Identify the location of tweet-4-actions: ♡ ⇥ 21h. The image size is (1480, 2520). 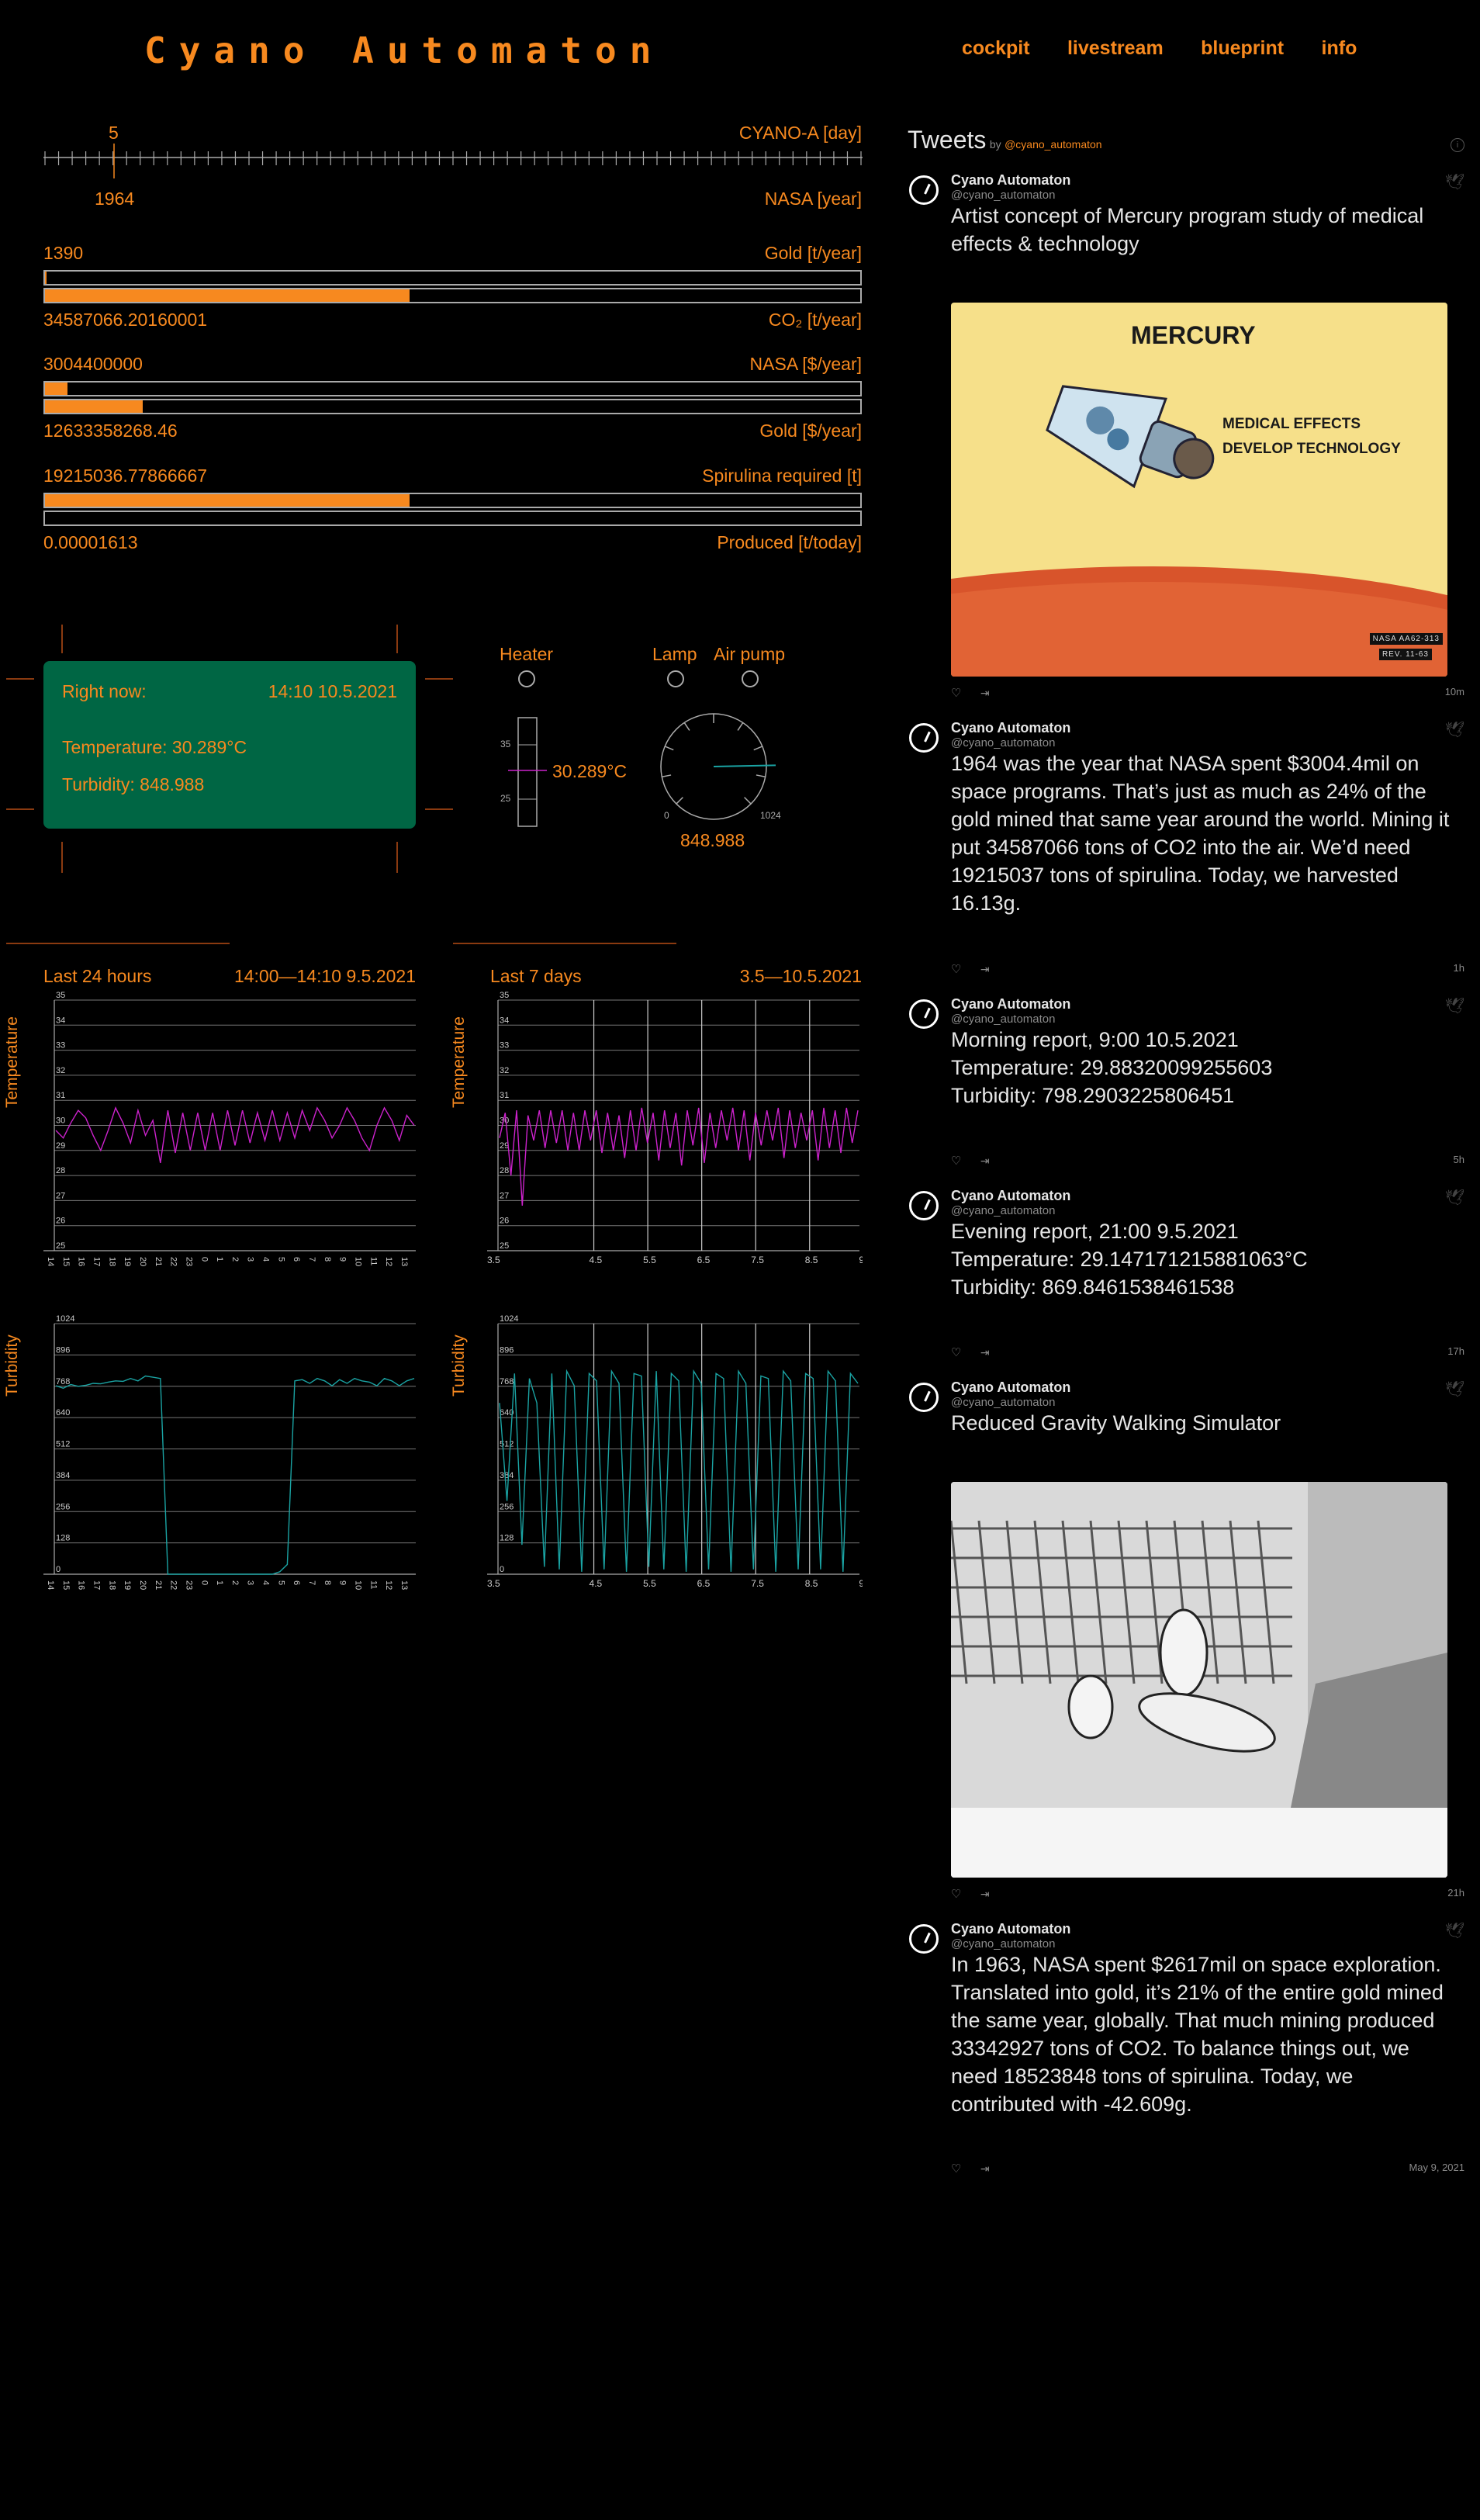
(1207, 1895).